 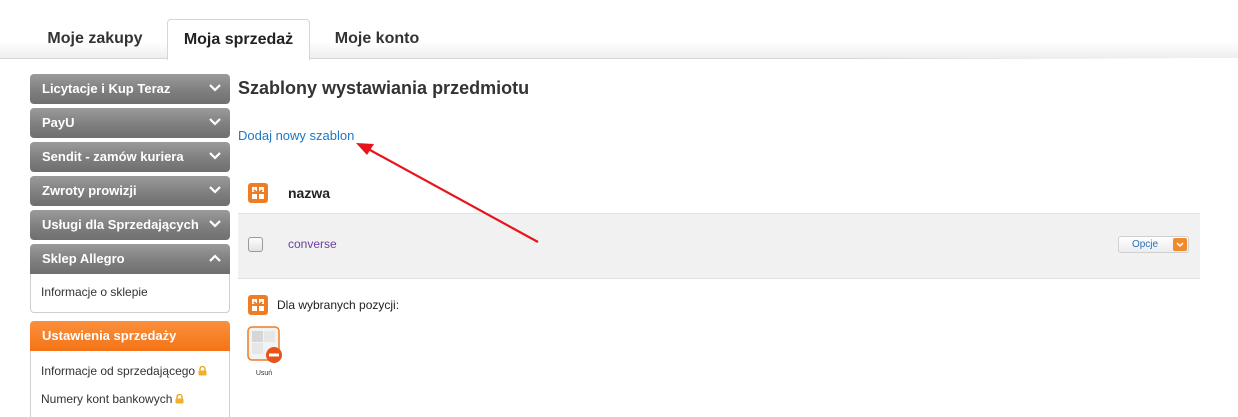 What do you see at coordinates (89, 190) in the screenshot?
I see `sidebar-item-label: Zwroty prowizji` at bounding box center [89, 190].